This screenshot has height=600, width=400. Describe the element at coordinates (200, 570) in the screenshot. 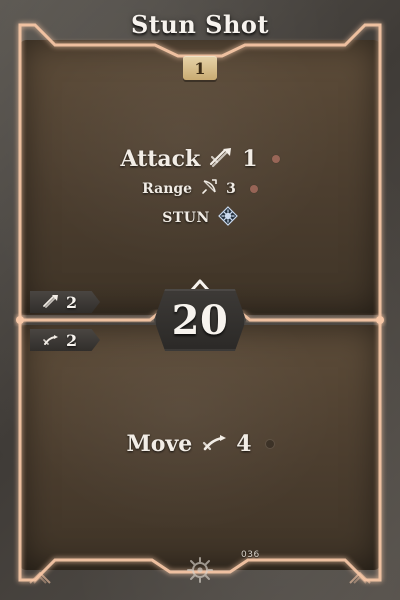

I see `gear-icon` at that location.